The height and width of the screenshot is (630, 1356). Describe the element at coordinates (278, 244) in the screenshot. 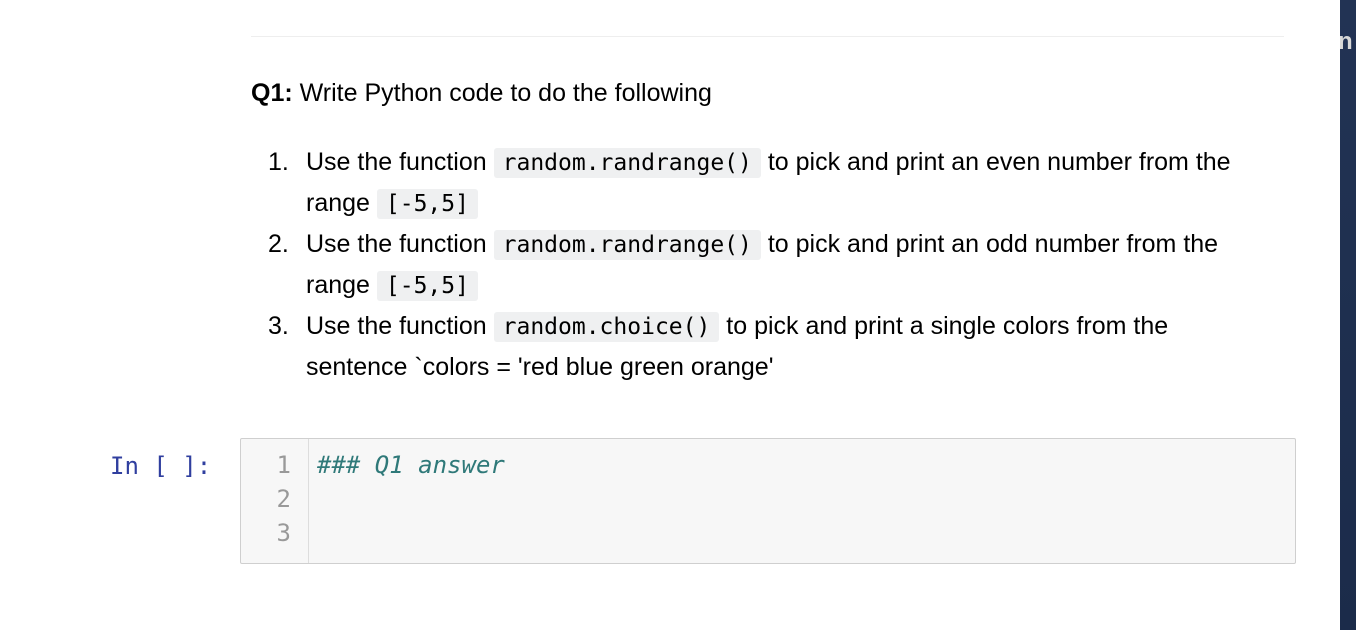

I see `item-number: 2.` at that location.